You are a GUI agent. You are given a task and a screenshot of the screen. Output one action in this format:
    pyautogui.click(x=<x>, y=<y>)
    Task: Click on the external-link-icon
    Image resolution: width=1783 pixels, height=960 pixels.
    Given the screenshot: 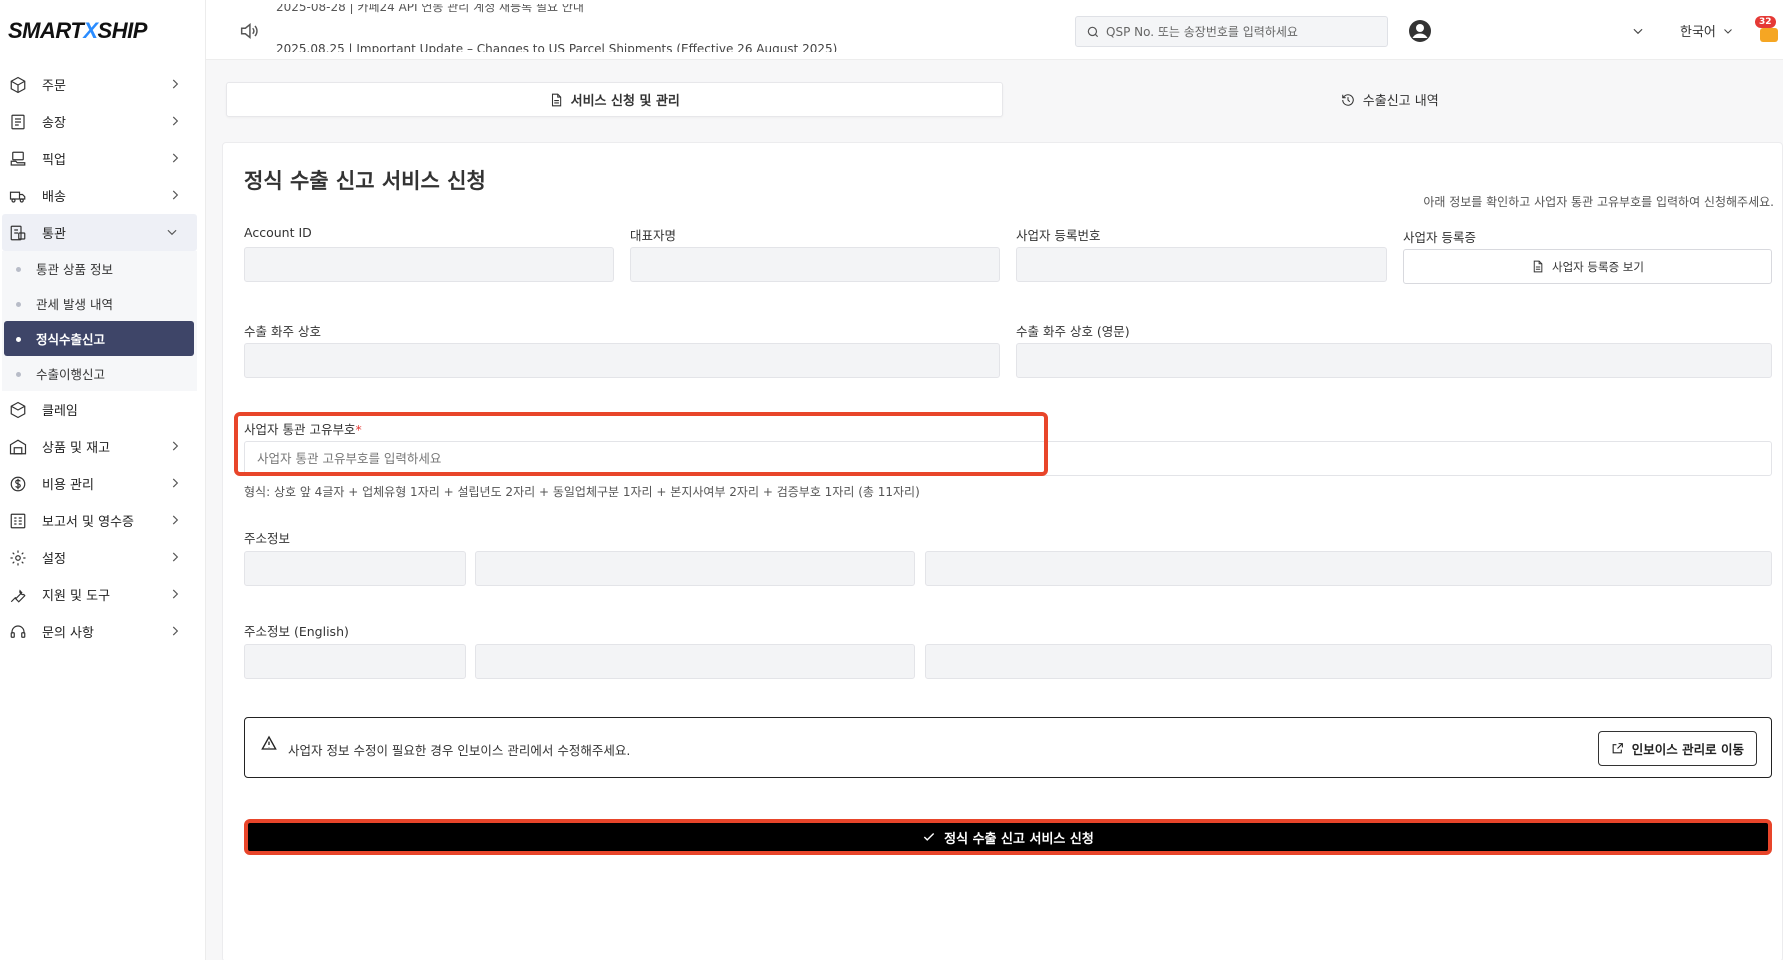 What is the action you would take?
    pyautogui.click(x=1617, y=748)
    